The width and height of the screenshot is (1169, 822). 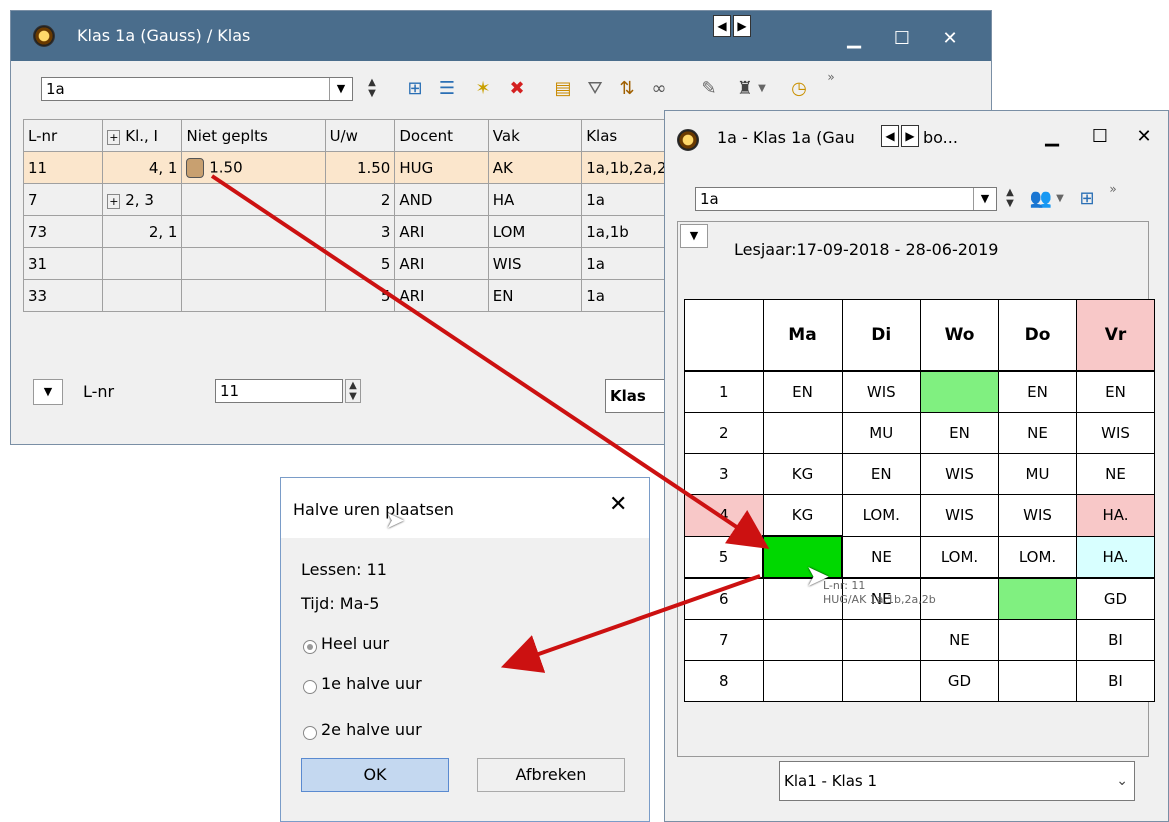 What do you see at coordinates (483, 89) in the screenshot?
I see `new-item-icon: ✶` at bounding box center [483, 89].